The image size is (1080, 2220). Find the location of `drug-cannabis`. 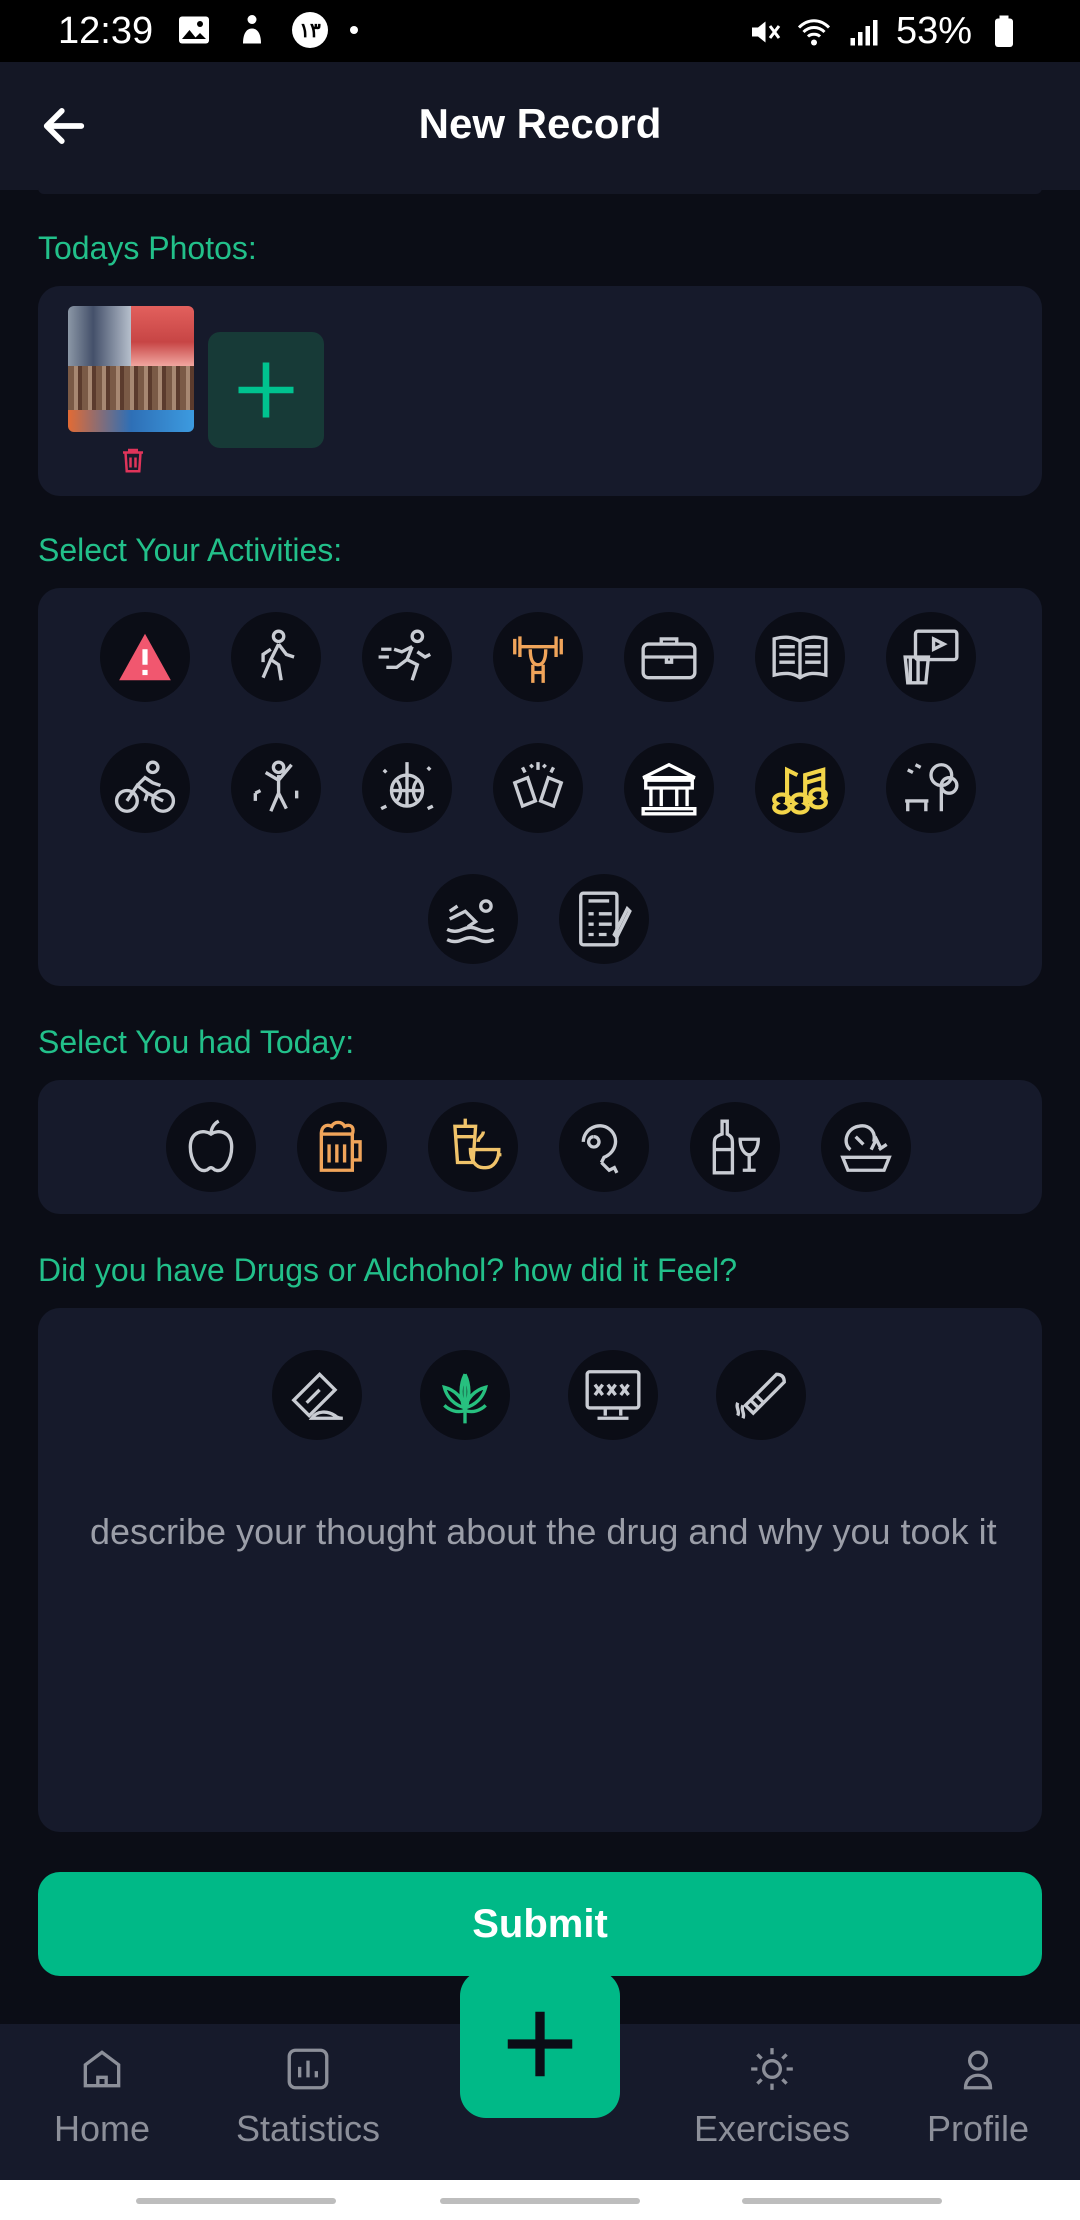

drug-cannabis is located at coordinates (465, 1395).